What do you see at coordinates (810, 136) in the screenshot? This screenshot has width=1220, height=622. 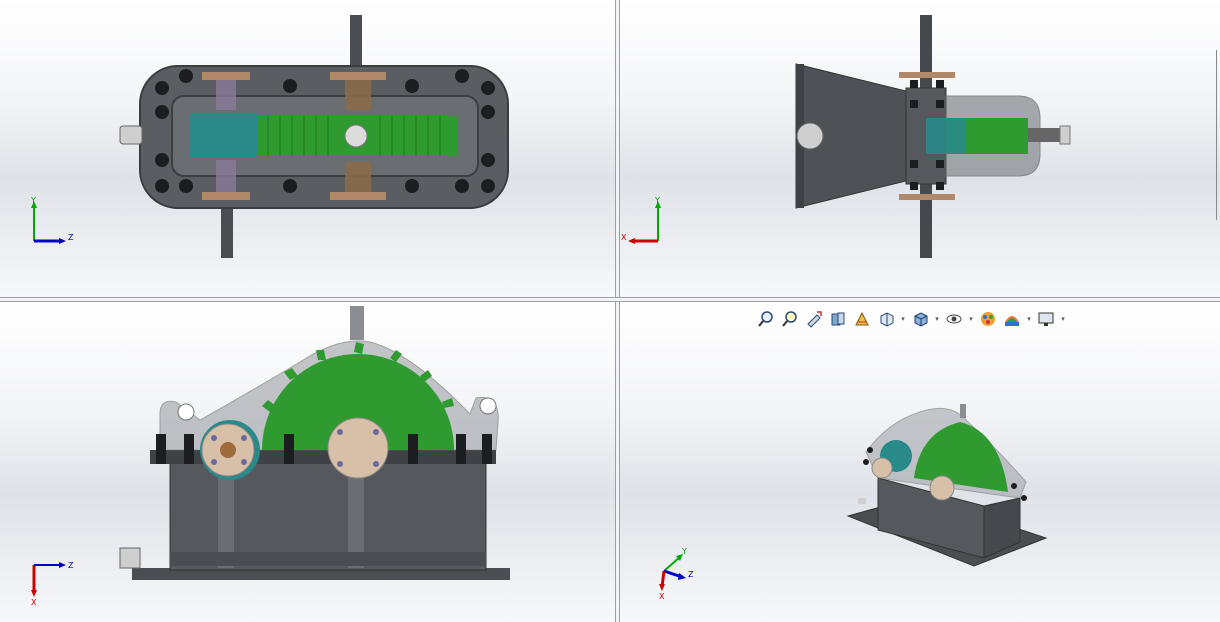 I see `plug` at bounding box center [810, 136].